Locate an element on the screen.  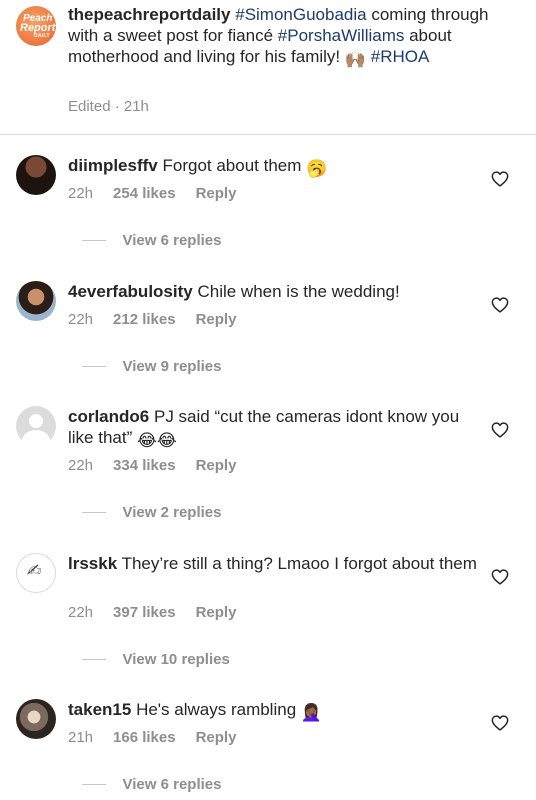
comment-username: corlando6 is located at coordinates (108, 416).